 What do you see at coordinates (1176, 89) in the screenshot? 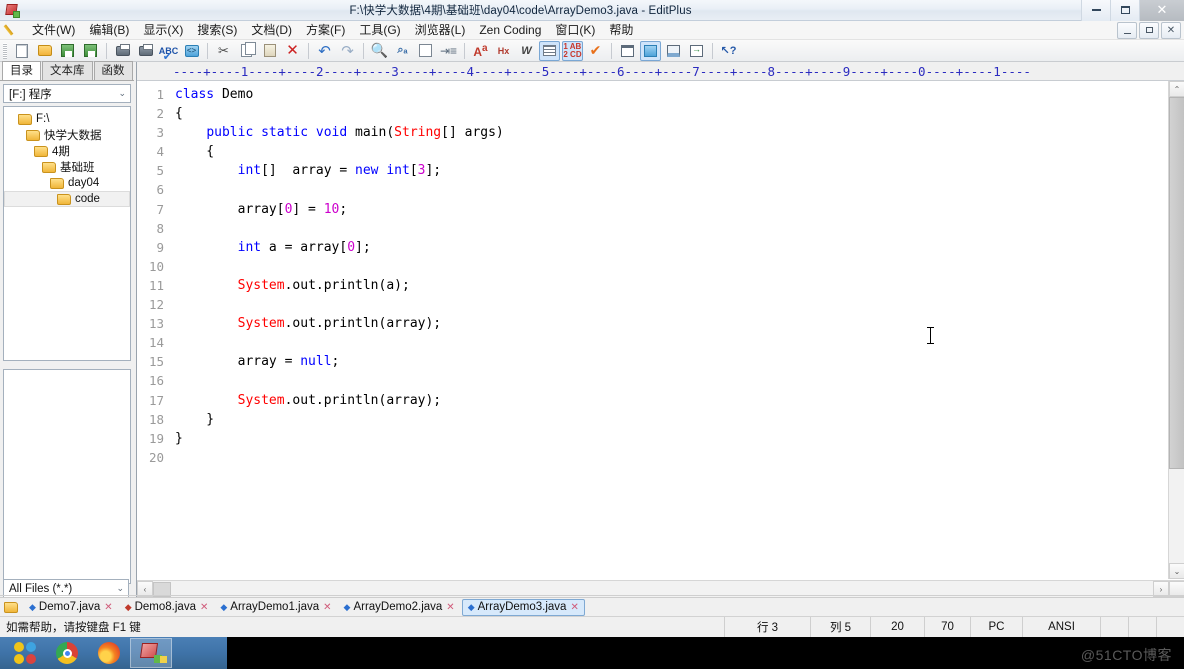
I see `scroll-up-button: ⌃` at bounding box center [1176, 89].